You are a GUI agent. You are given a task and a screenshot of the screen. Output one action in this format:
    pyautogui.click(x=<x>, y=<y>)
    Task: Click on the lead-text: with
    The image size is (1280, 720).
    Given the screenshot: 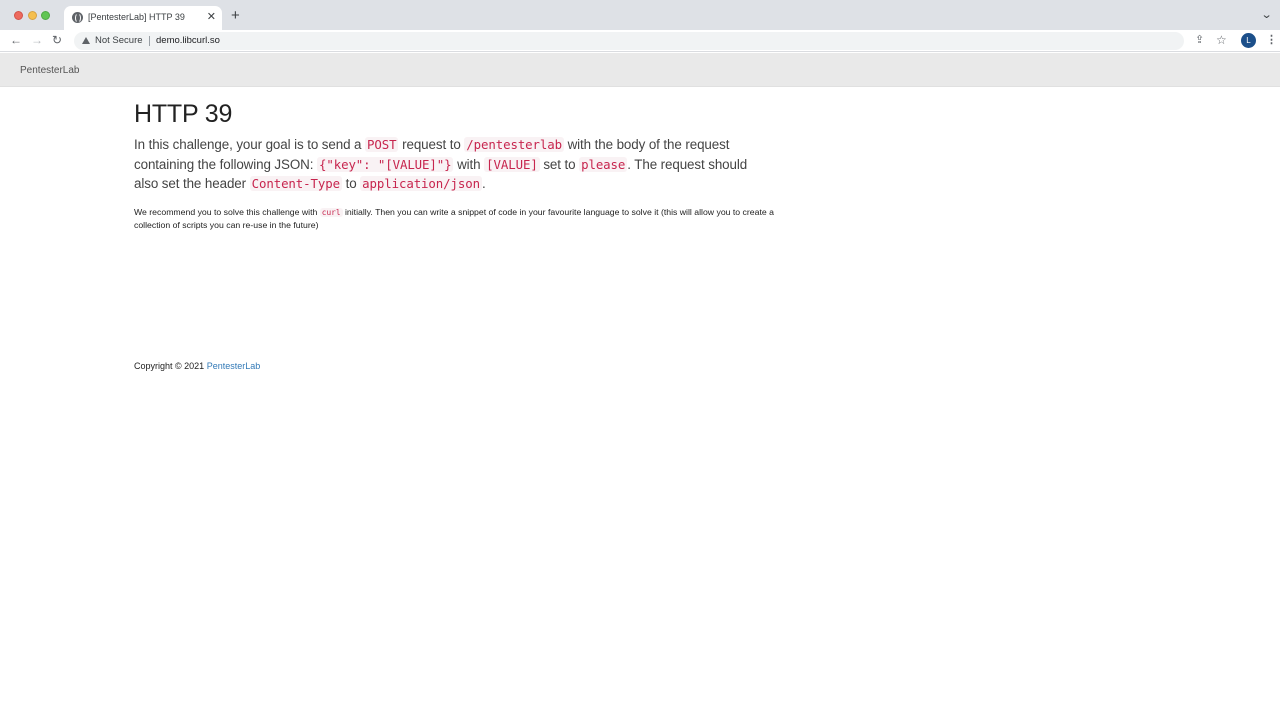 What is the action you would take?
    pyautogui.click(x=469, y=164)
    